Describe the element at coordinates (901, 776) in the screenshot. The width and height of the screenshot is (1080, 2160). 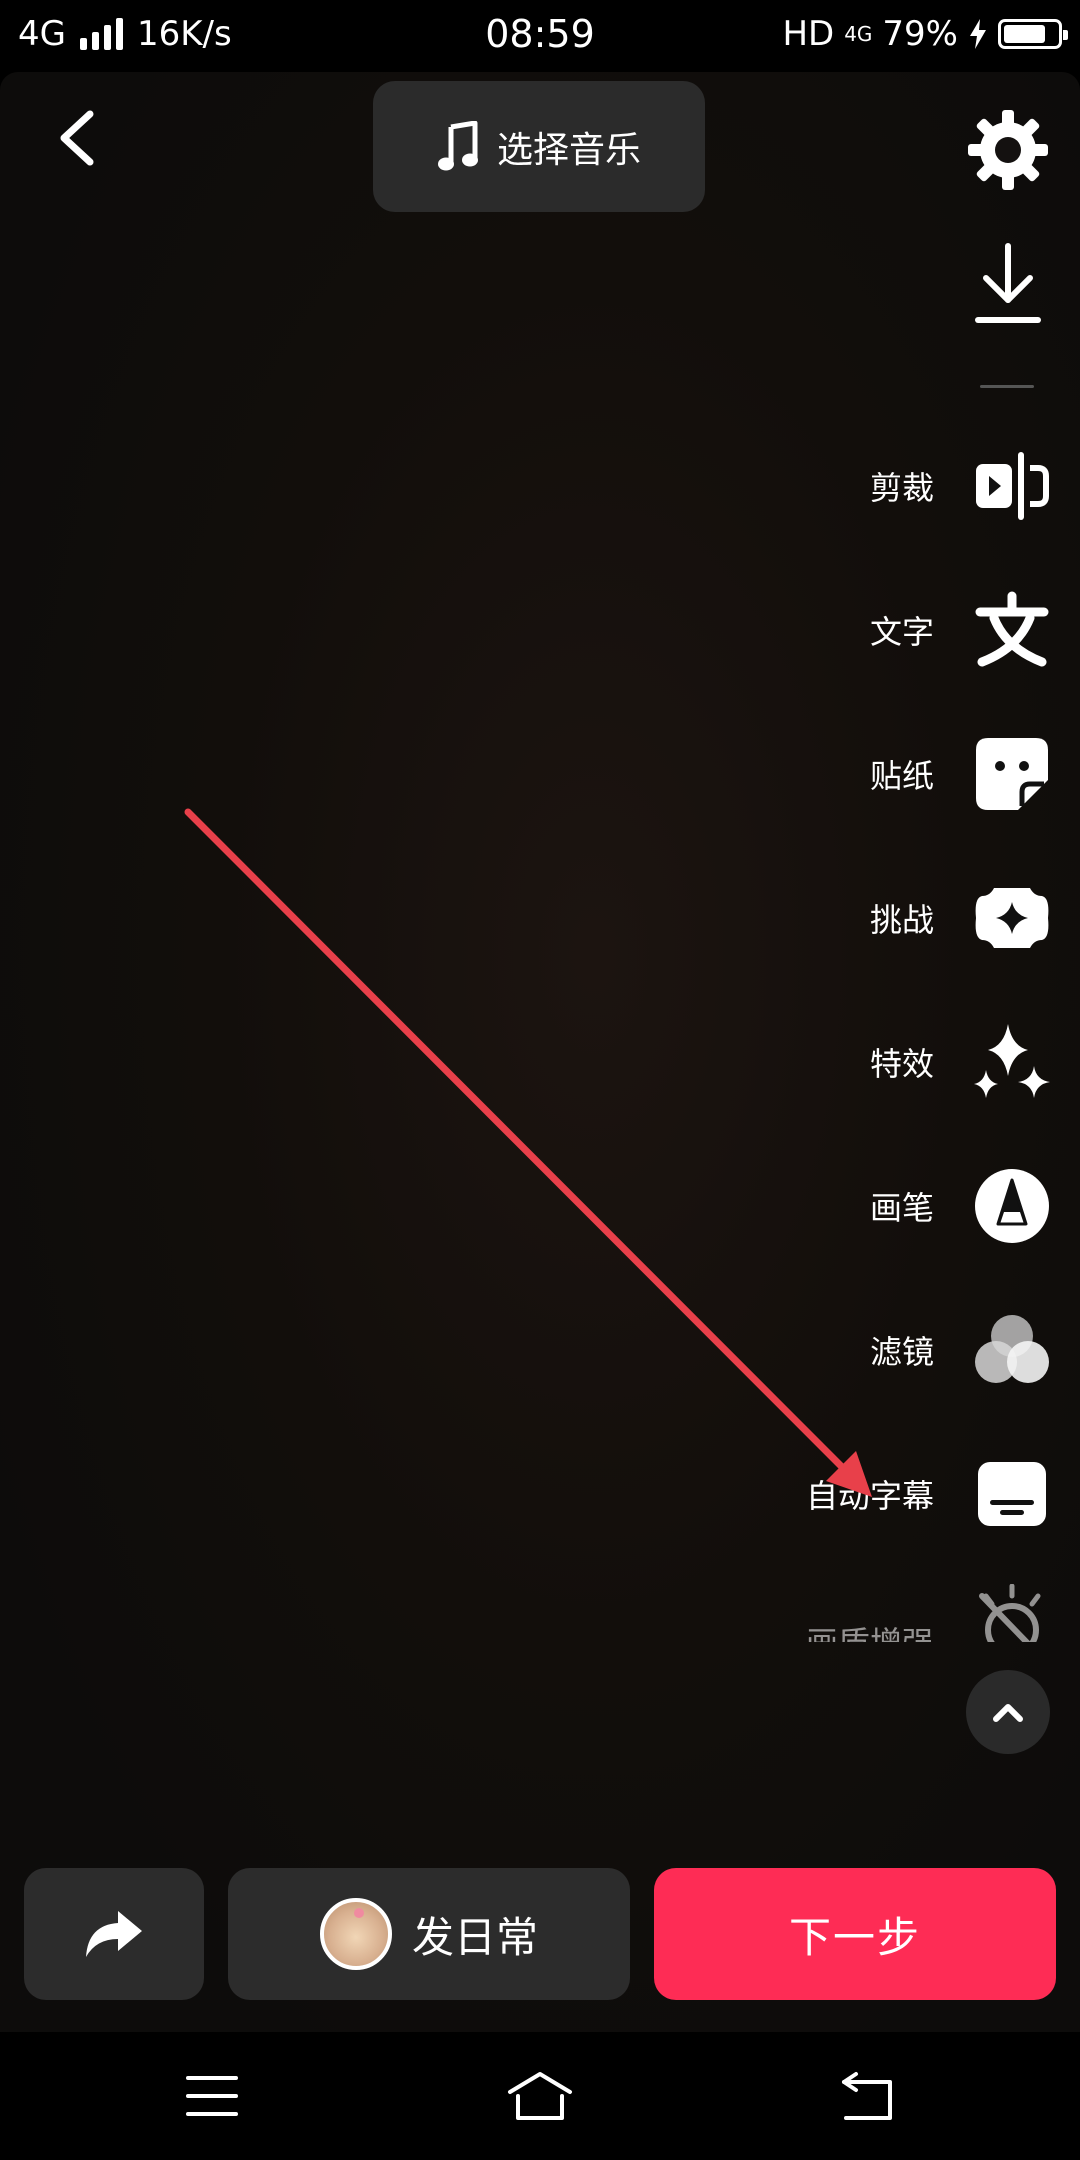
I see `tool-sticker-label: 贴纸` at that location.